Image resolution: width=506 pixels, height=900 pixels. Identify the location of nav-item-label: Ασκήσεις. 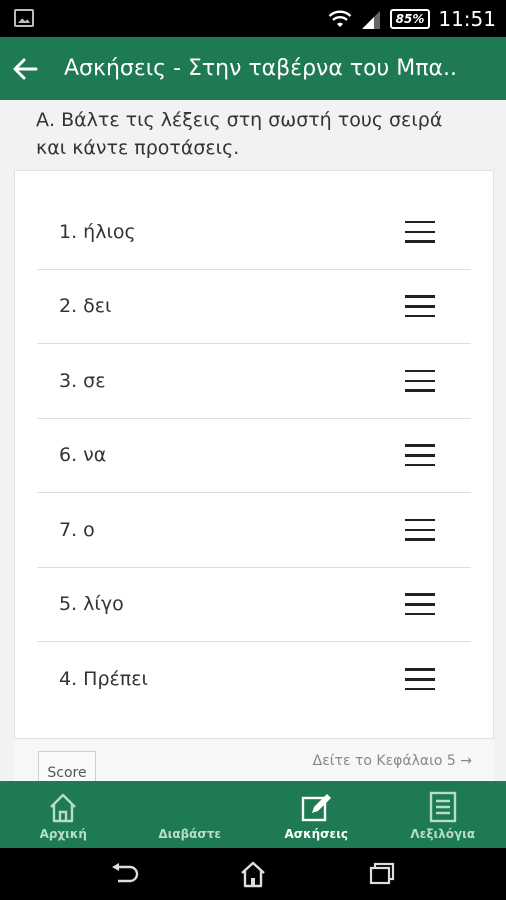
(316, 833).